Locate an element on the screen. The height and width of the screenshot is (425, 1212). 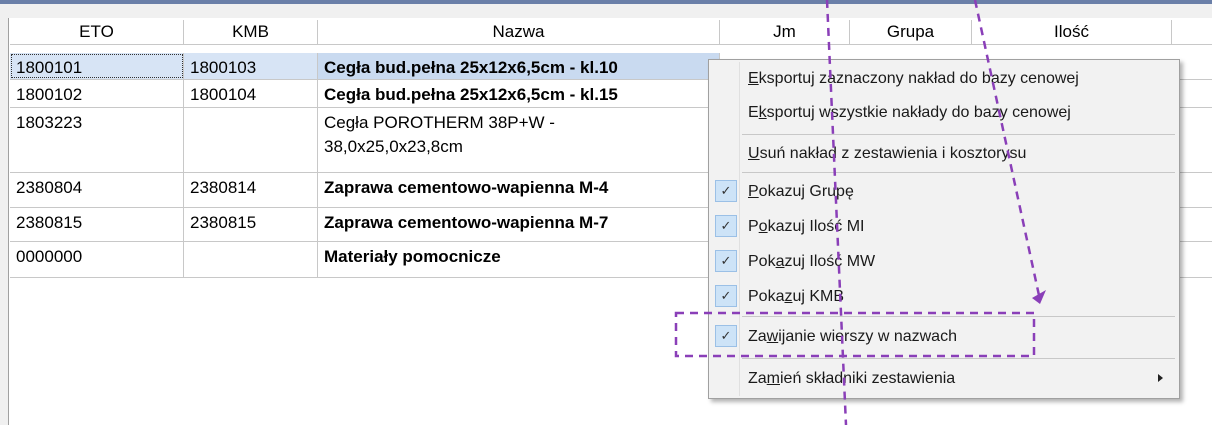
annotation-arrow-line is located at coordinates (1007, 150).